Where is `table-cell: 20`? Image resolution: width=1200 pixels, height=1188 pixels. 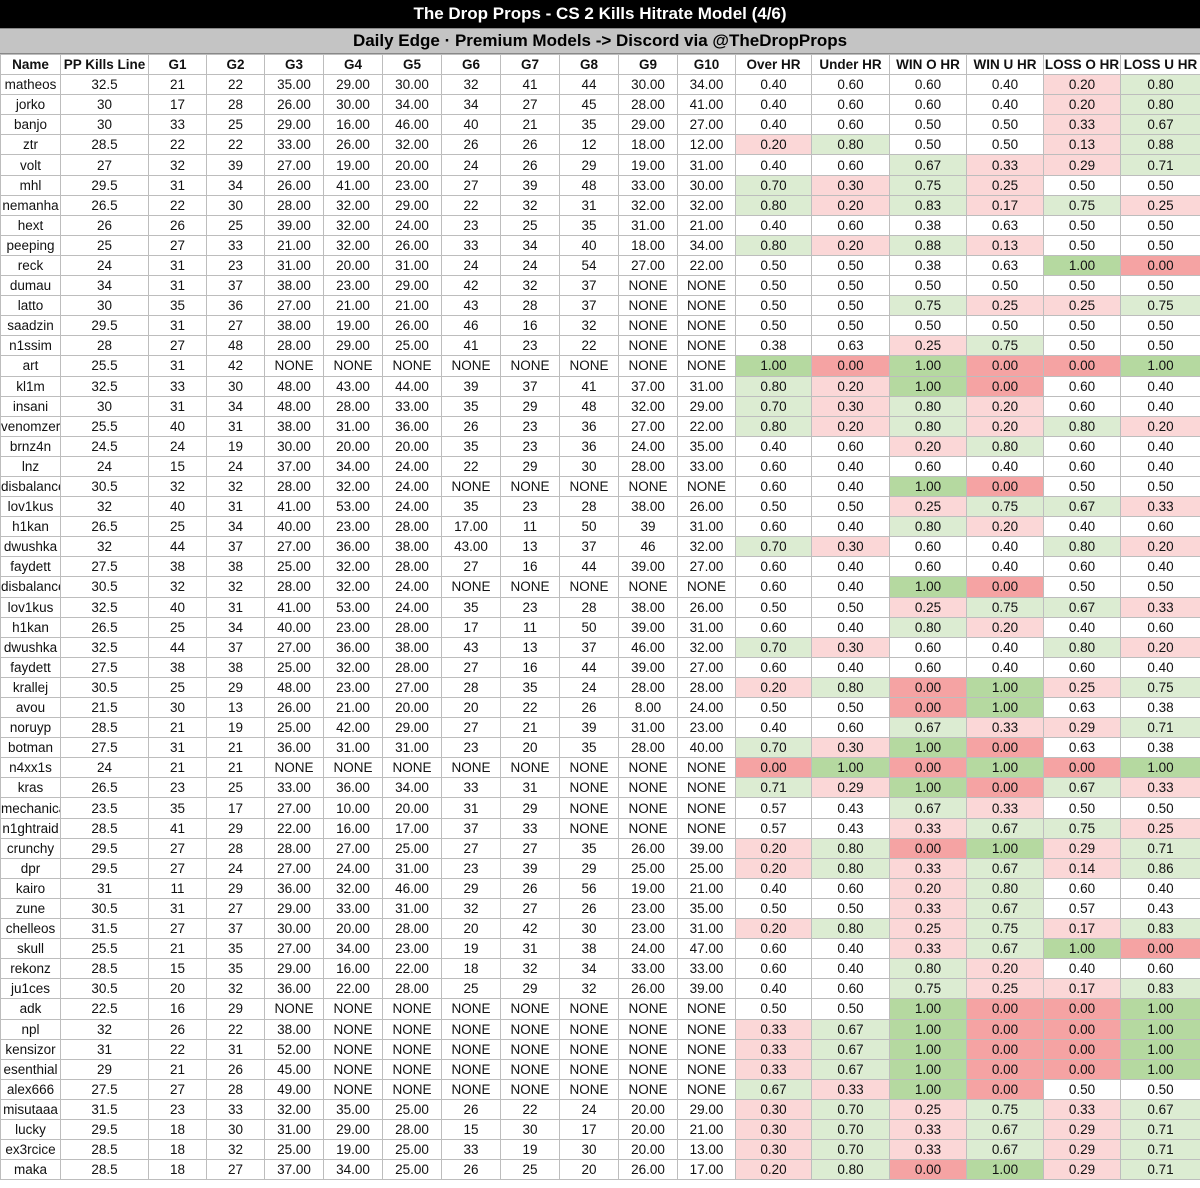 table-cell: 20 is located at coordinates (471, 707).